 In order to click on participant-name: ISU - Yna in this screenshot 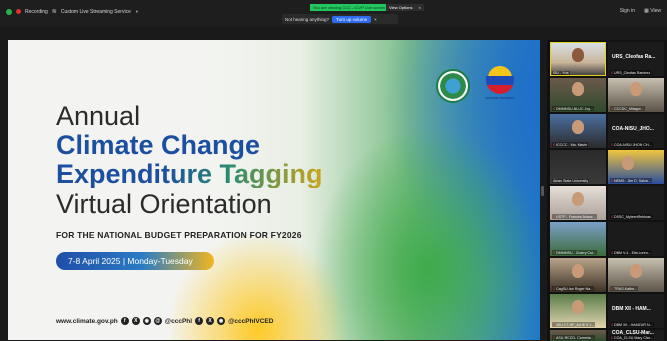, I will do `click(561, 73)`.